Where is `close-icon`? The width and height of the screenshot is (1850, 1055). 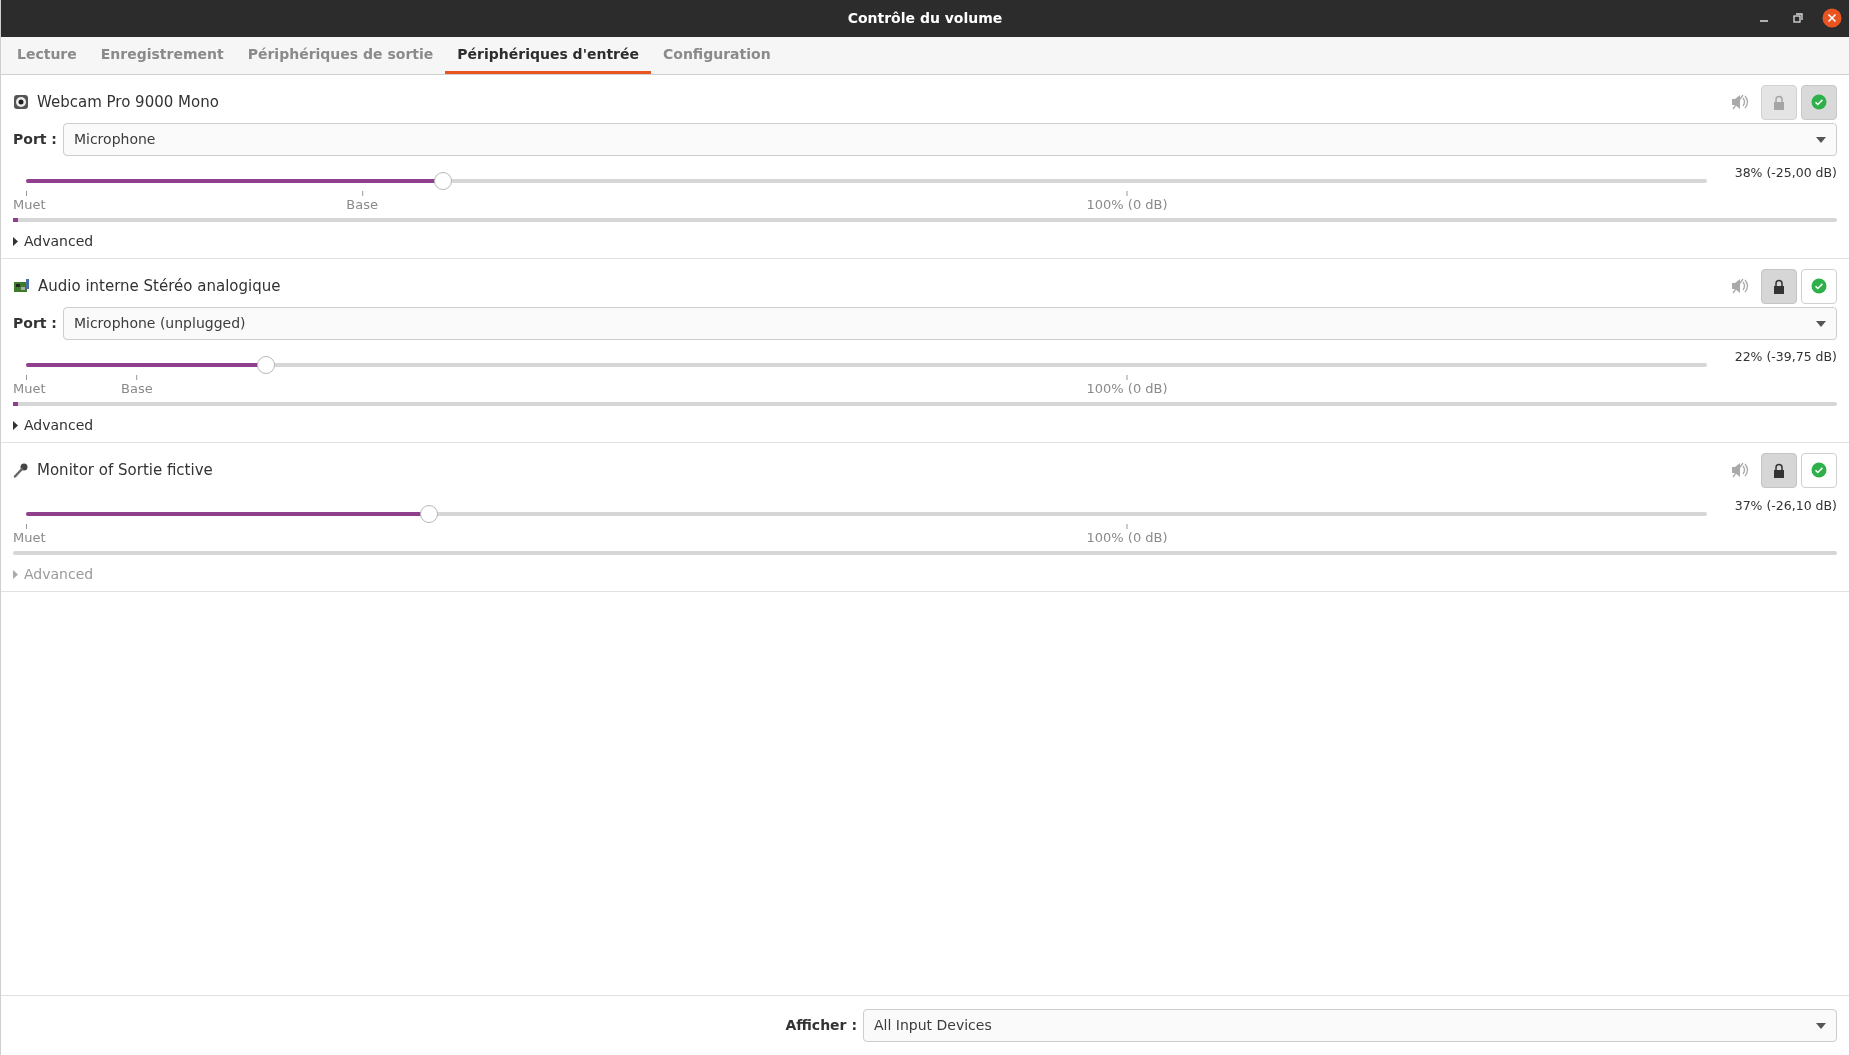
close-icon is located at coordinates (1832, 18).